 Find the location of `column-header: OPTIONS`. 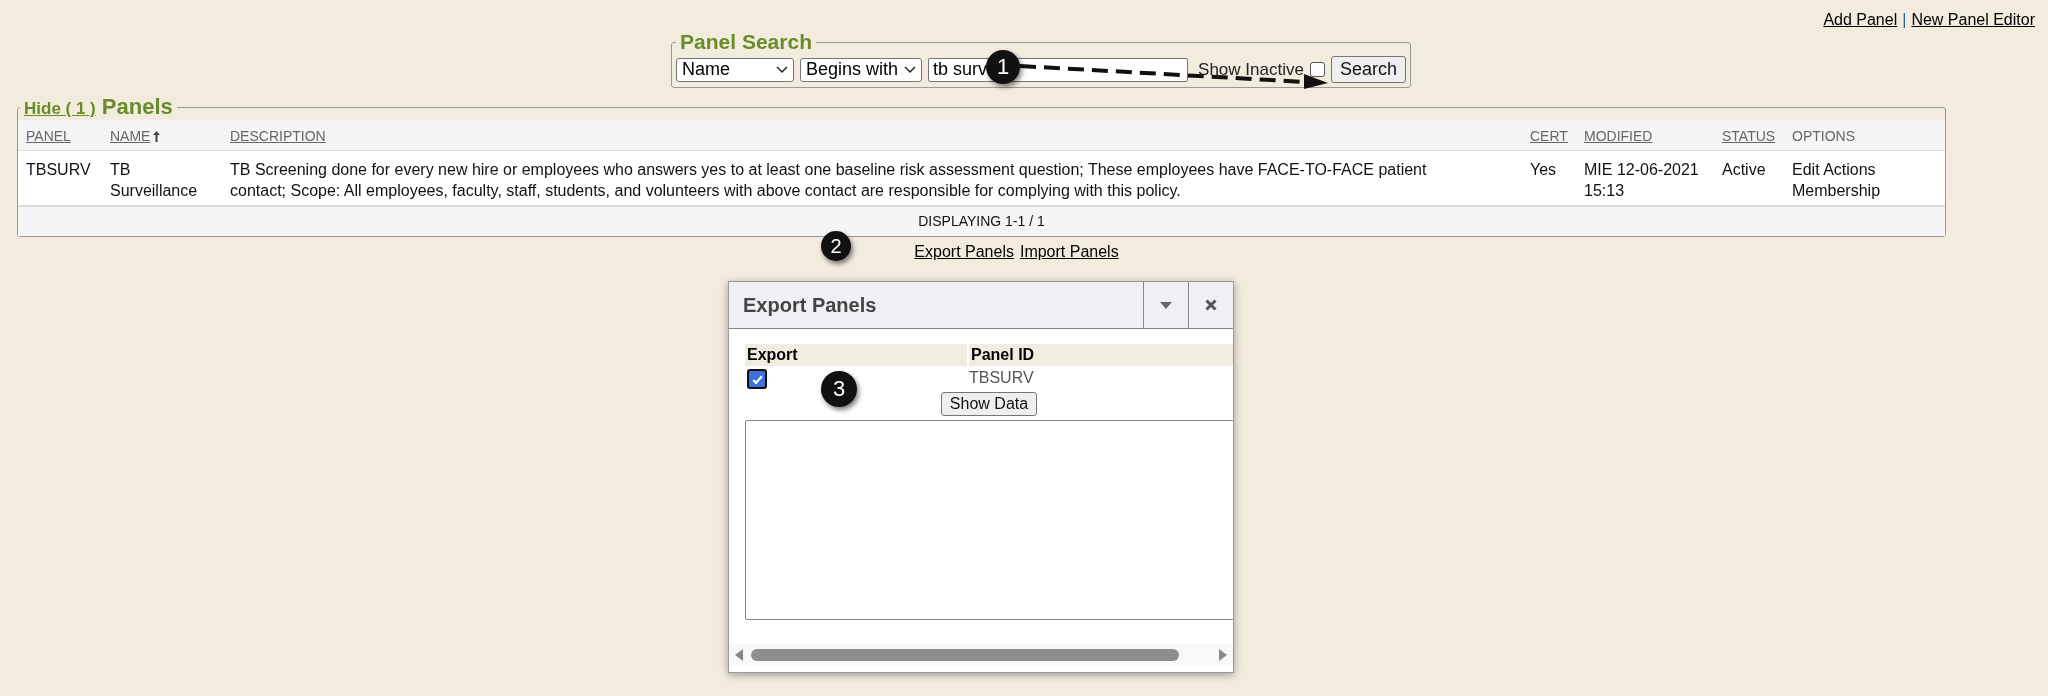

column-header: OPTIONS is located at coordinates (1864, 135).